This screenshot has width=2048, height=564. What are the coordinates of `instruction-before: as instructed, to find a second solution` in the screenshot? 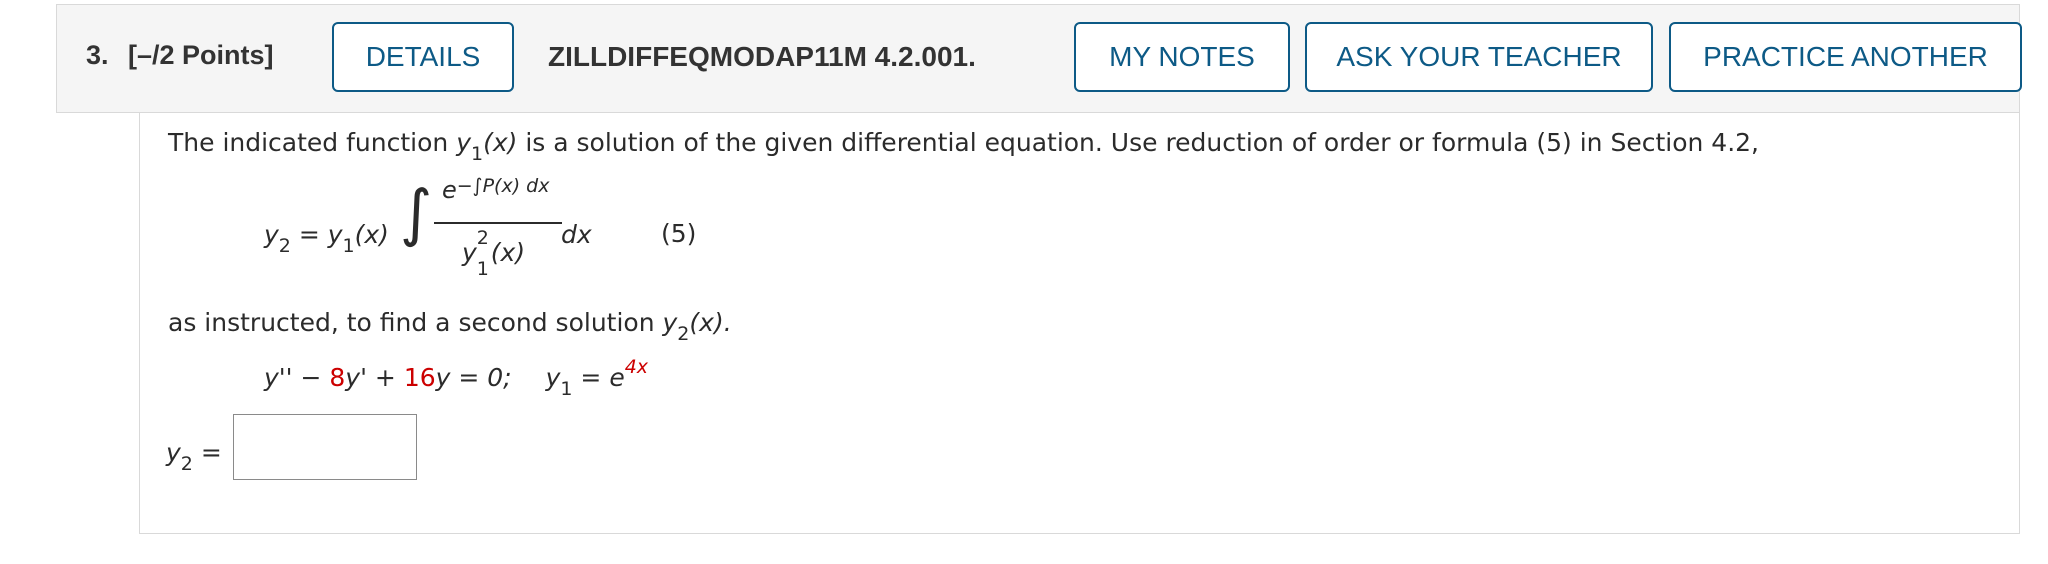 It's located at (415, 322).